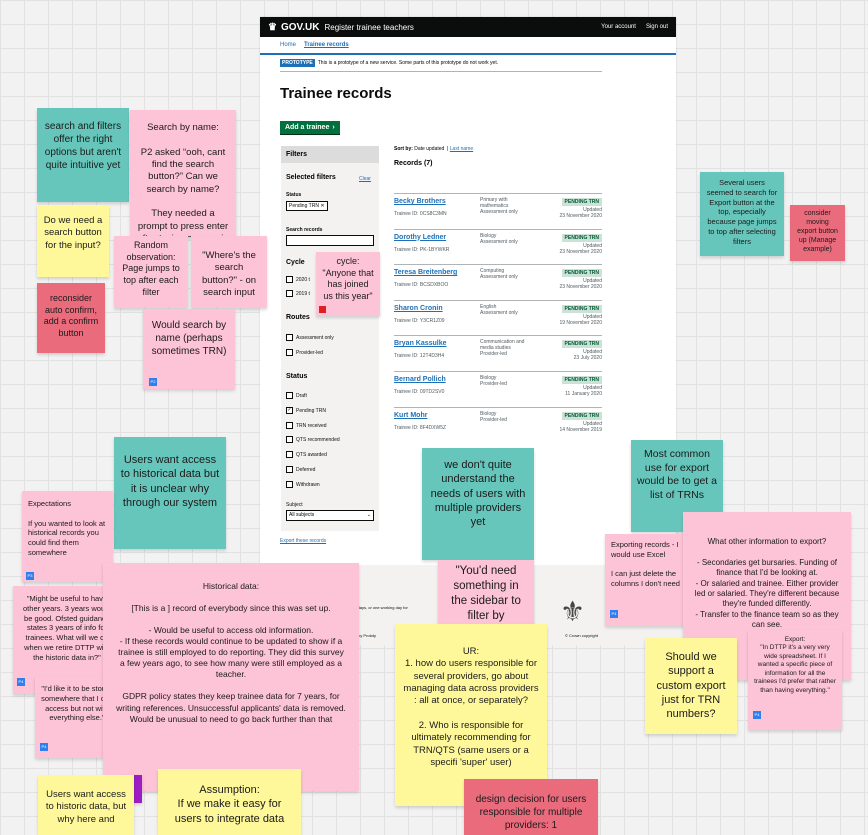  I want to click on crest-icon: ⚜, so click(573, 611).